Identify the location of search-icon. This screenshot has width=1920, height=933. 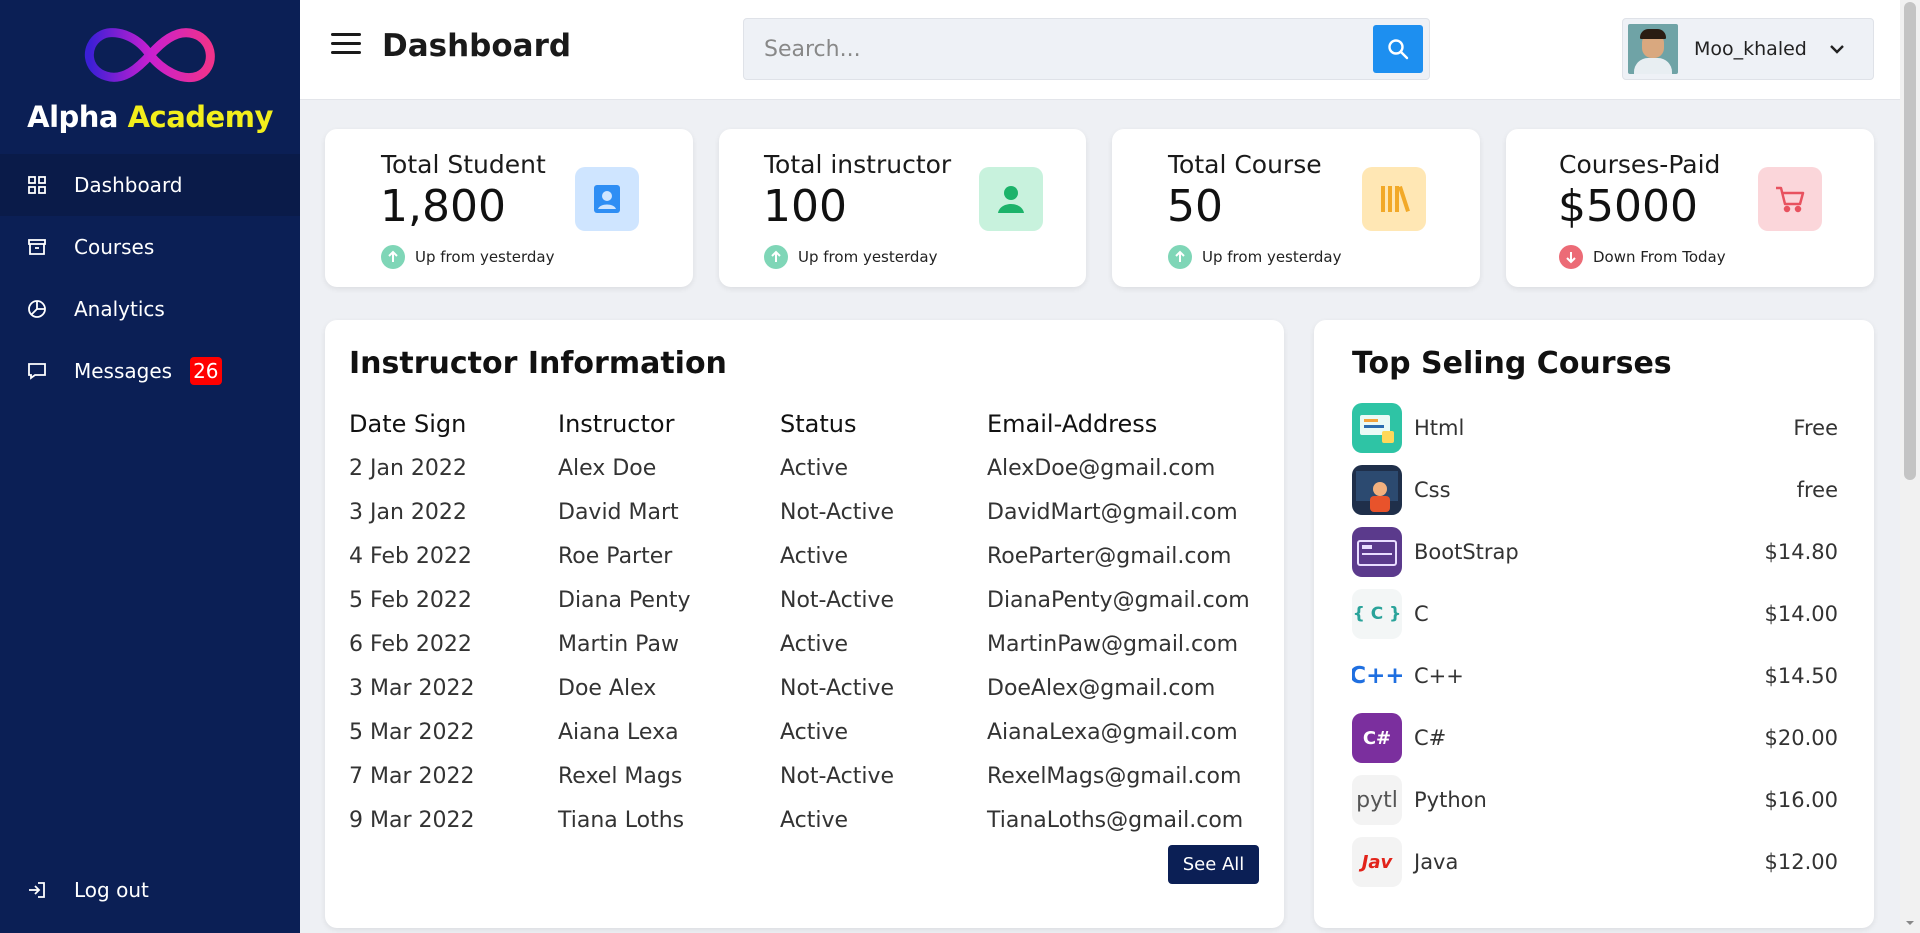
(1398, 49).